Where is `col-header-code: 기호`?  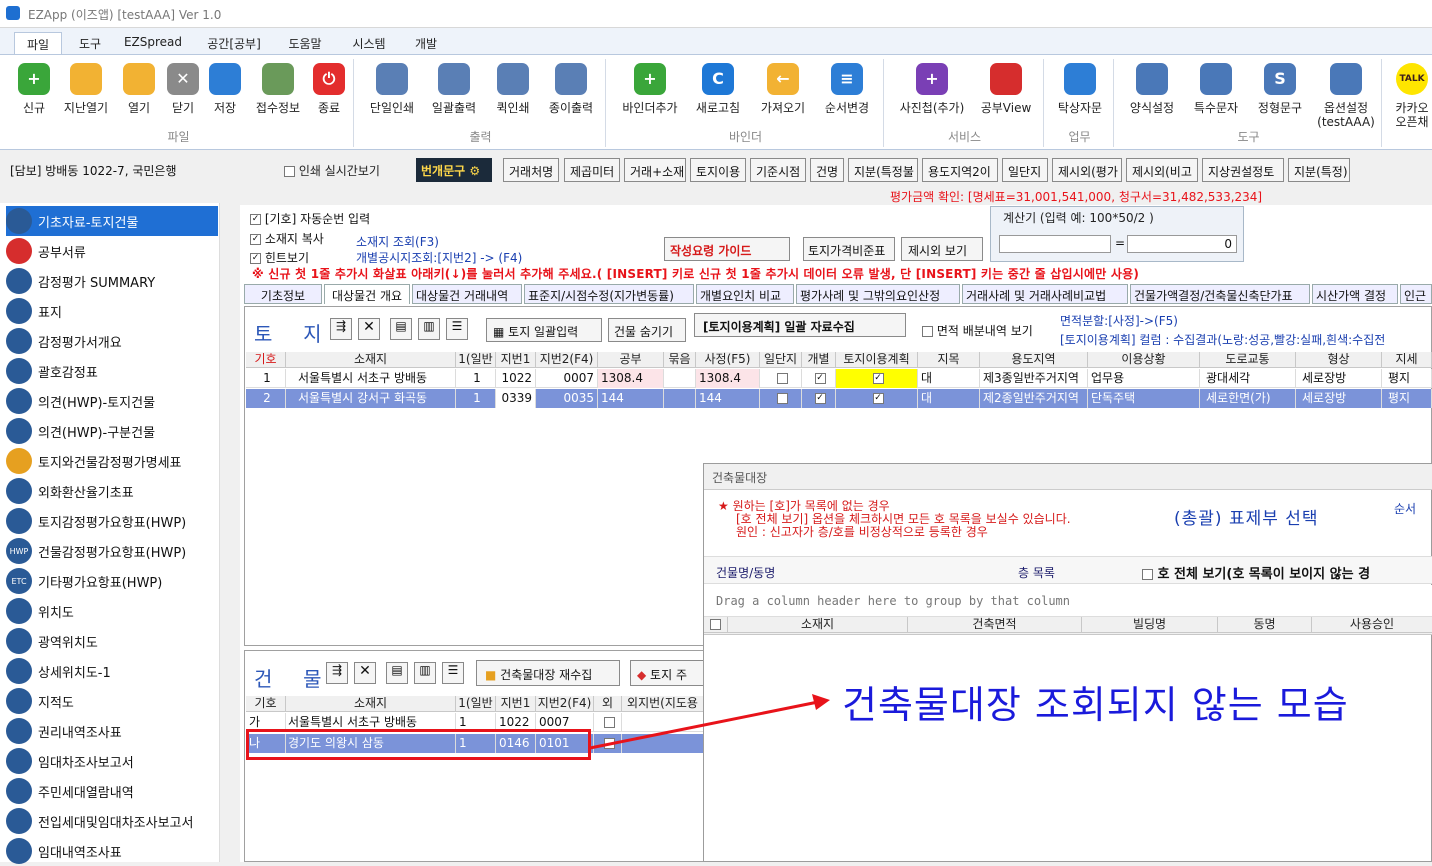 col-header-code: 기호 is located at coordinates (266, 360).